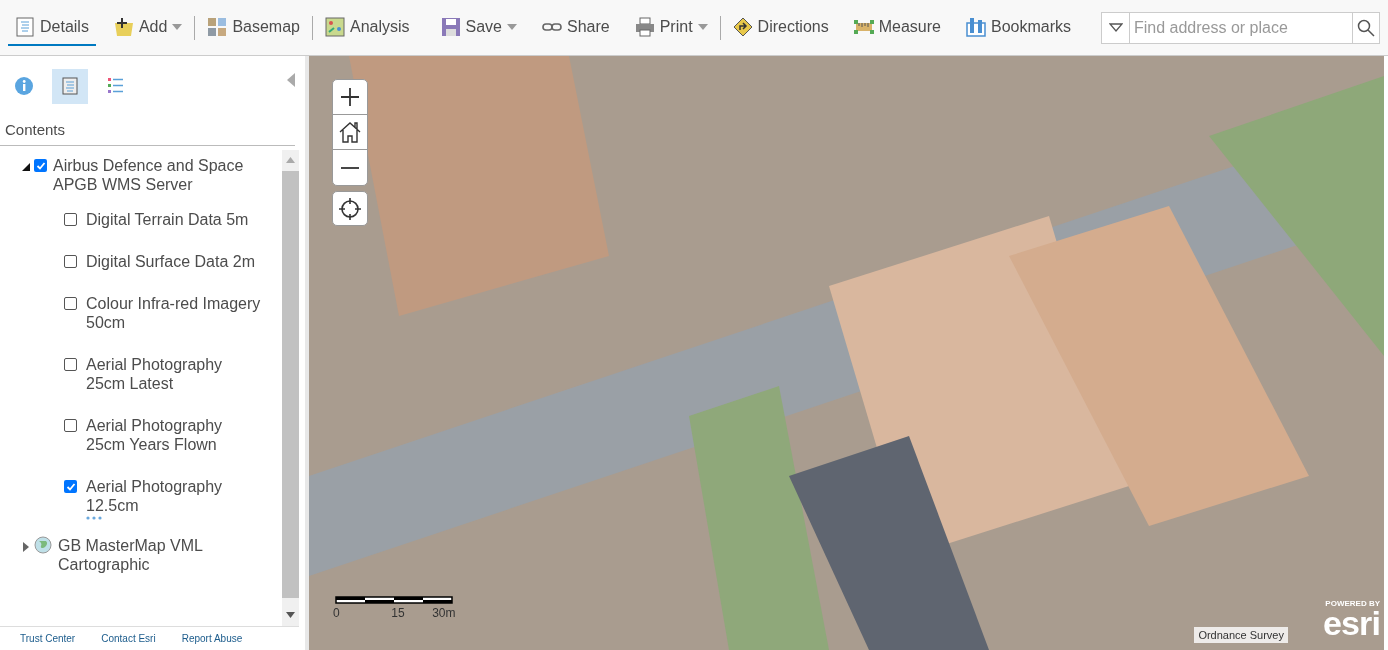  What do you see at coordinates (175, 261) in the screenshot?
I see `layer-name: Digital Surface Data 2m` at bounding box center [175, 261].